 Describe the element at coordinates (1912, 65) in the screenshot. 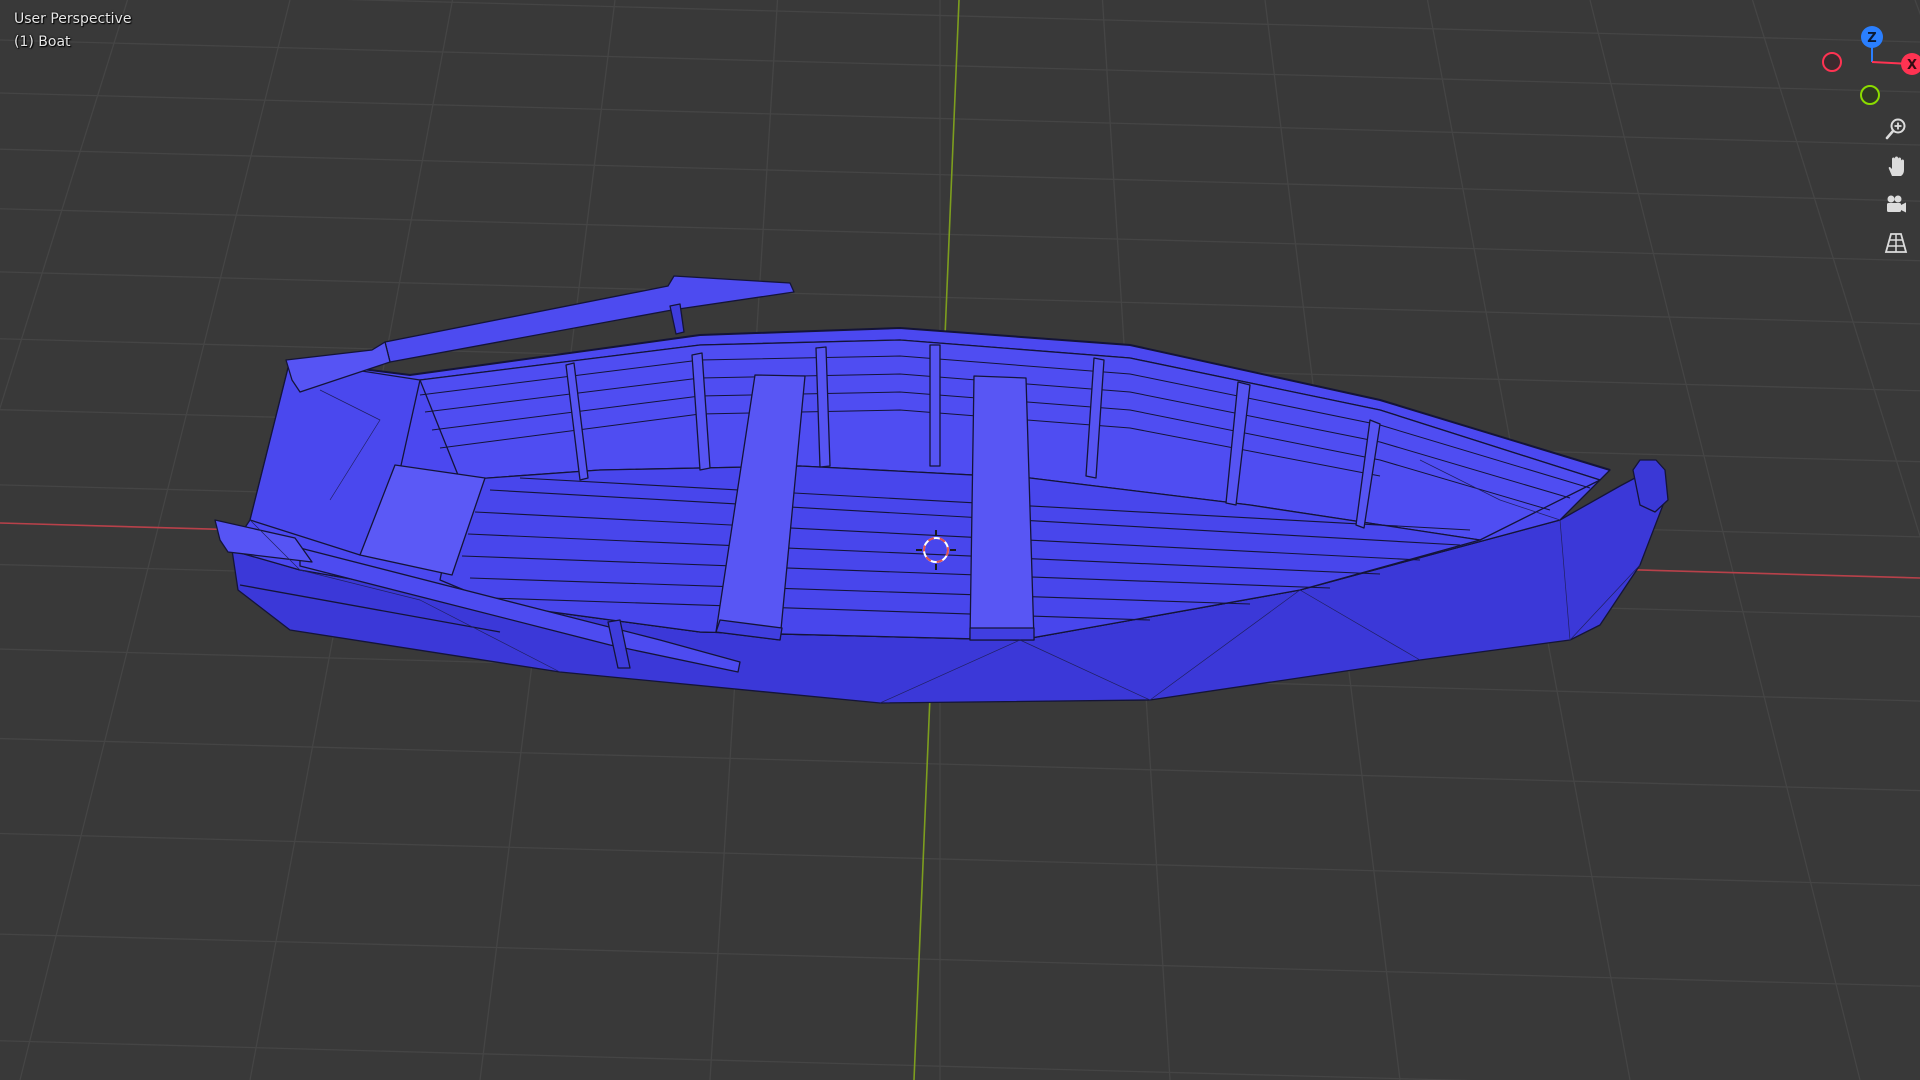

I see `gizmo-x-label: X` at that location.